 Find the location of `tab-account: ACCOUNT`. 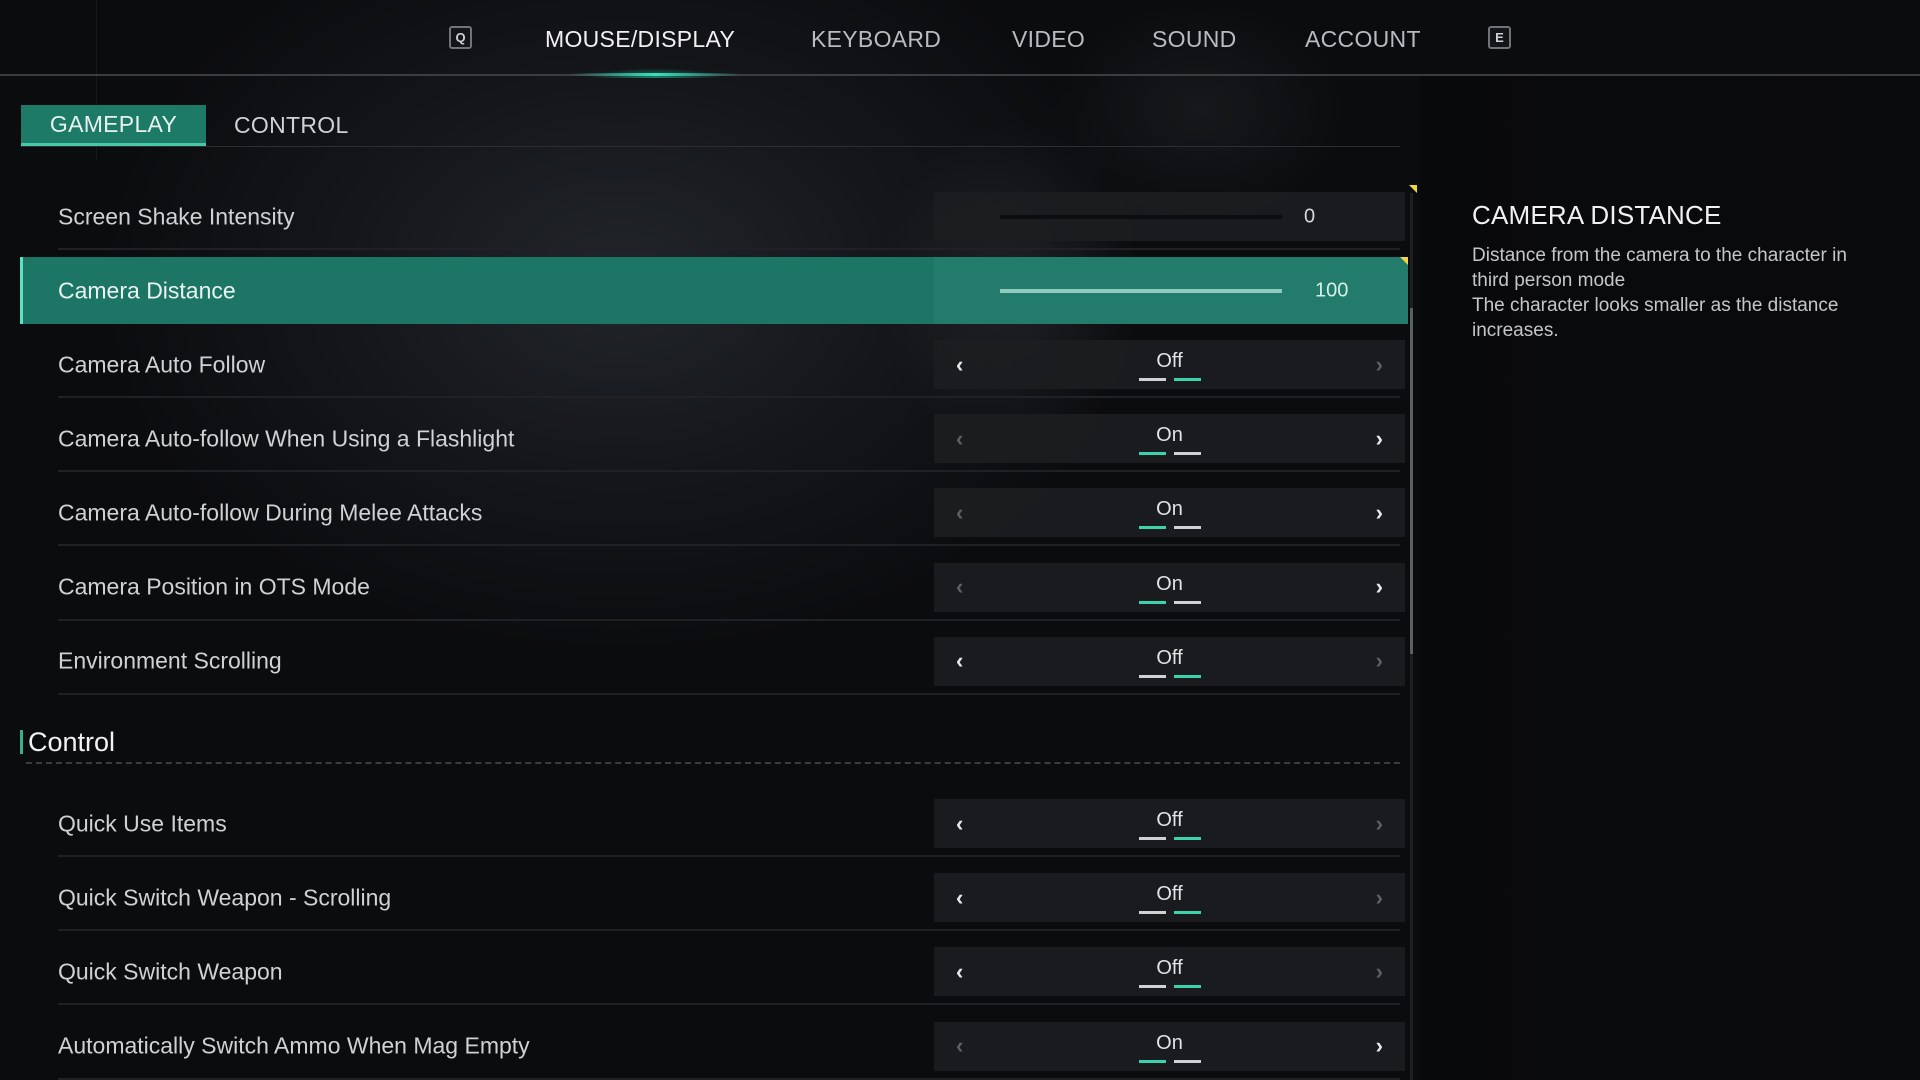

tab-account: ACCOUNT is located at coordinates (1363, 39).